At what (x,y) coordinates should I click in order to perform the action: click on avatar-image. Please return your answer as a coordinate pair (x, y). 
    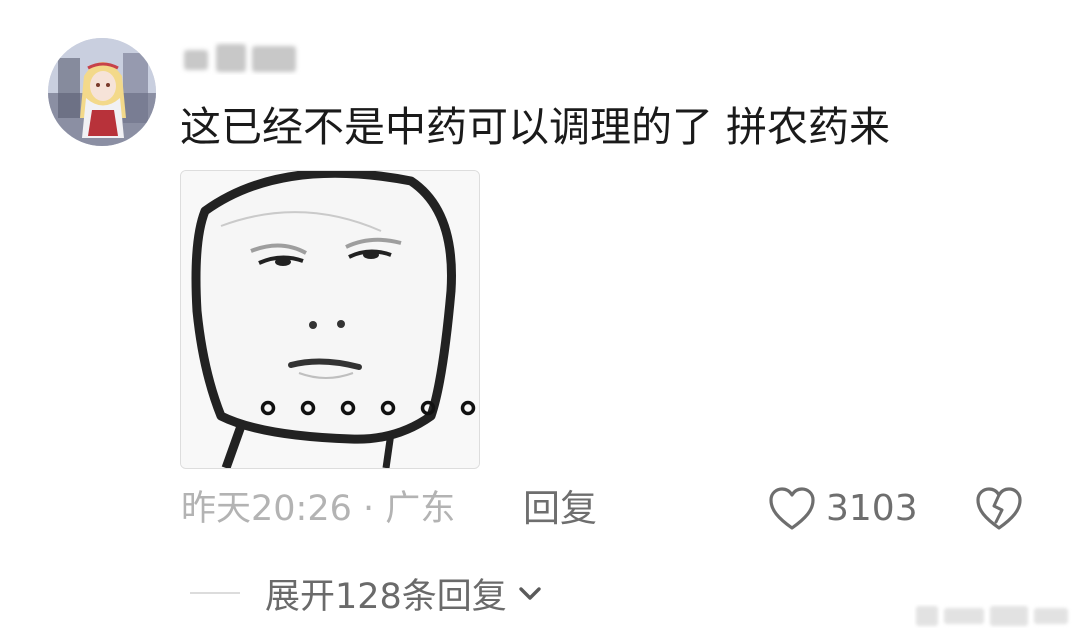
    Looking at the image, I should click on (102, 92).